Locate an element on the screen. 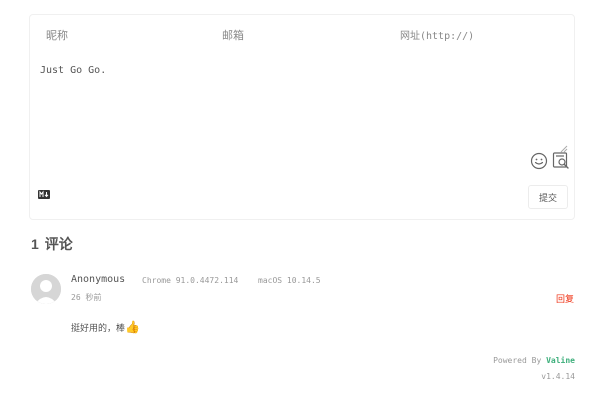  preview-icon is located at coordinates (561, 160).